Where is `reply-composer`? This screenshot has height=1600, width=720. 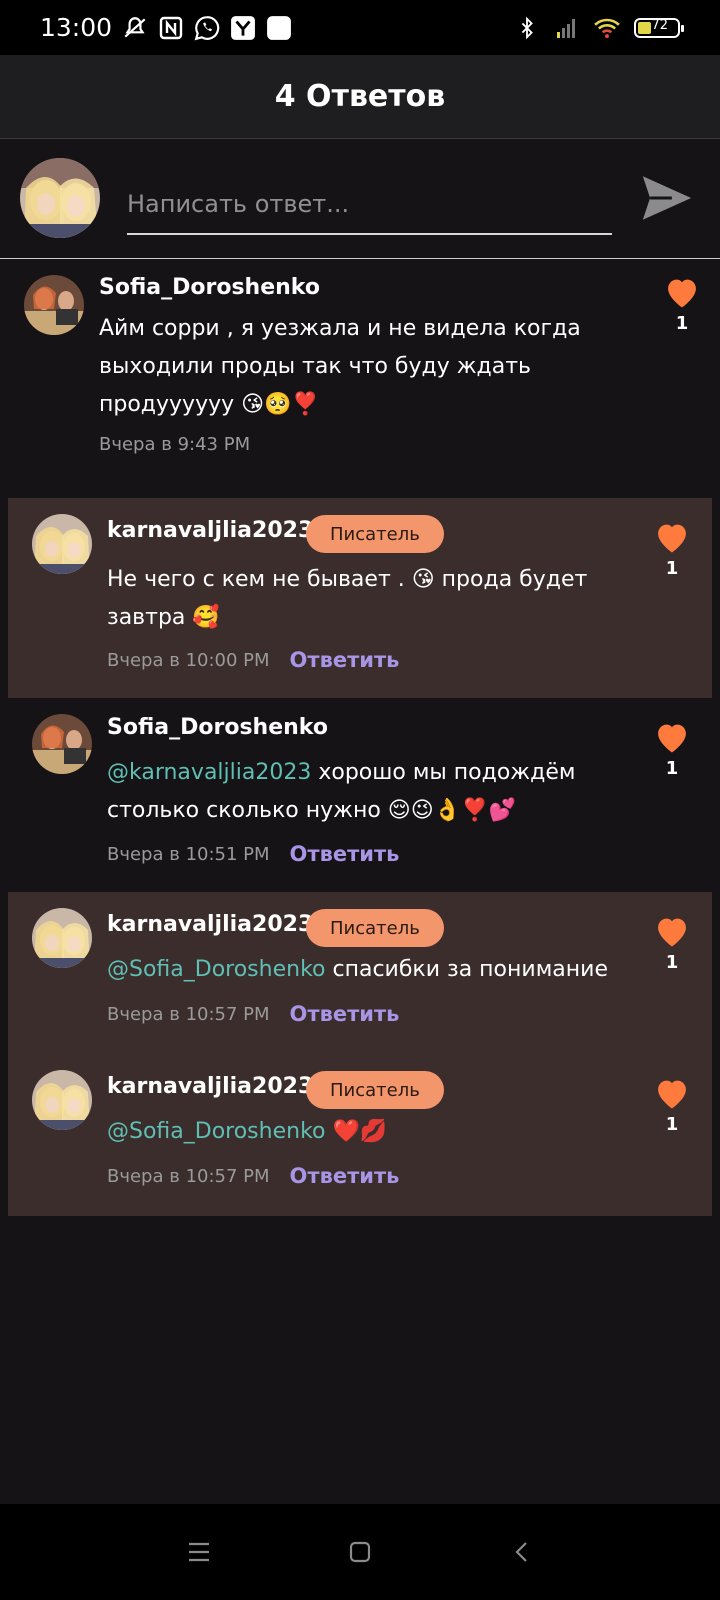 reply-composer is located at coordinates (360, 199).